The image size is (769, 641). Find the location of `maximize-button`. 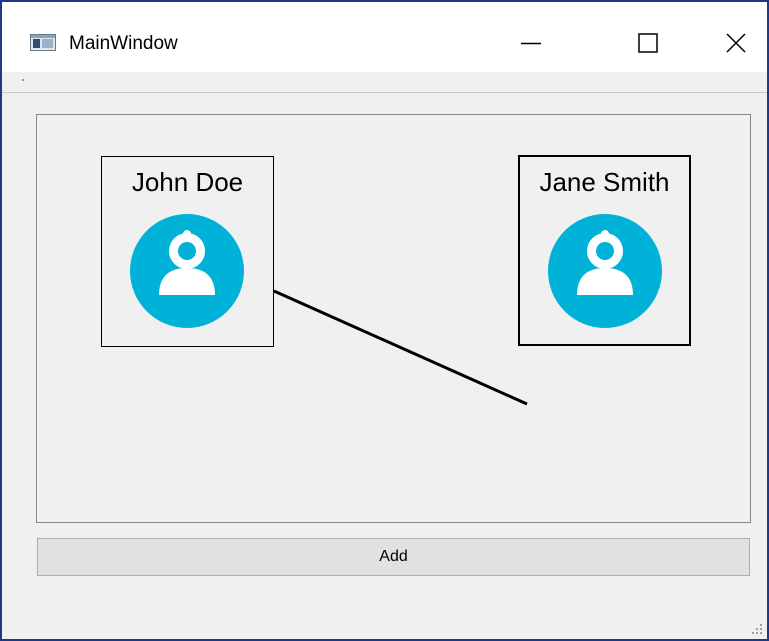

maximize-button is located at coordinates (648, 43).